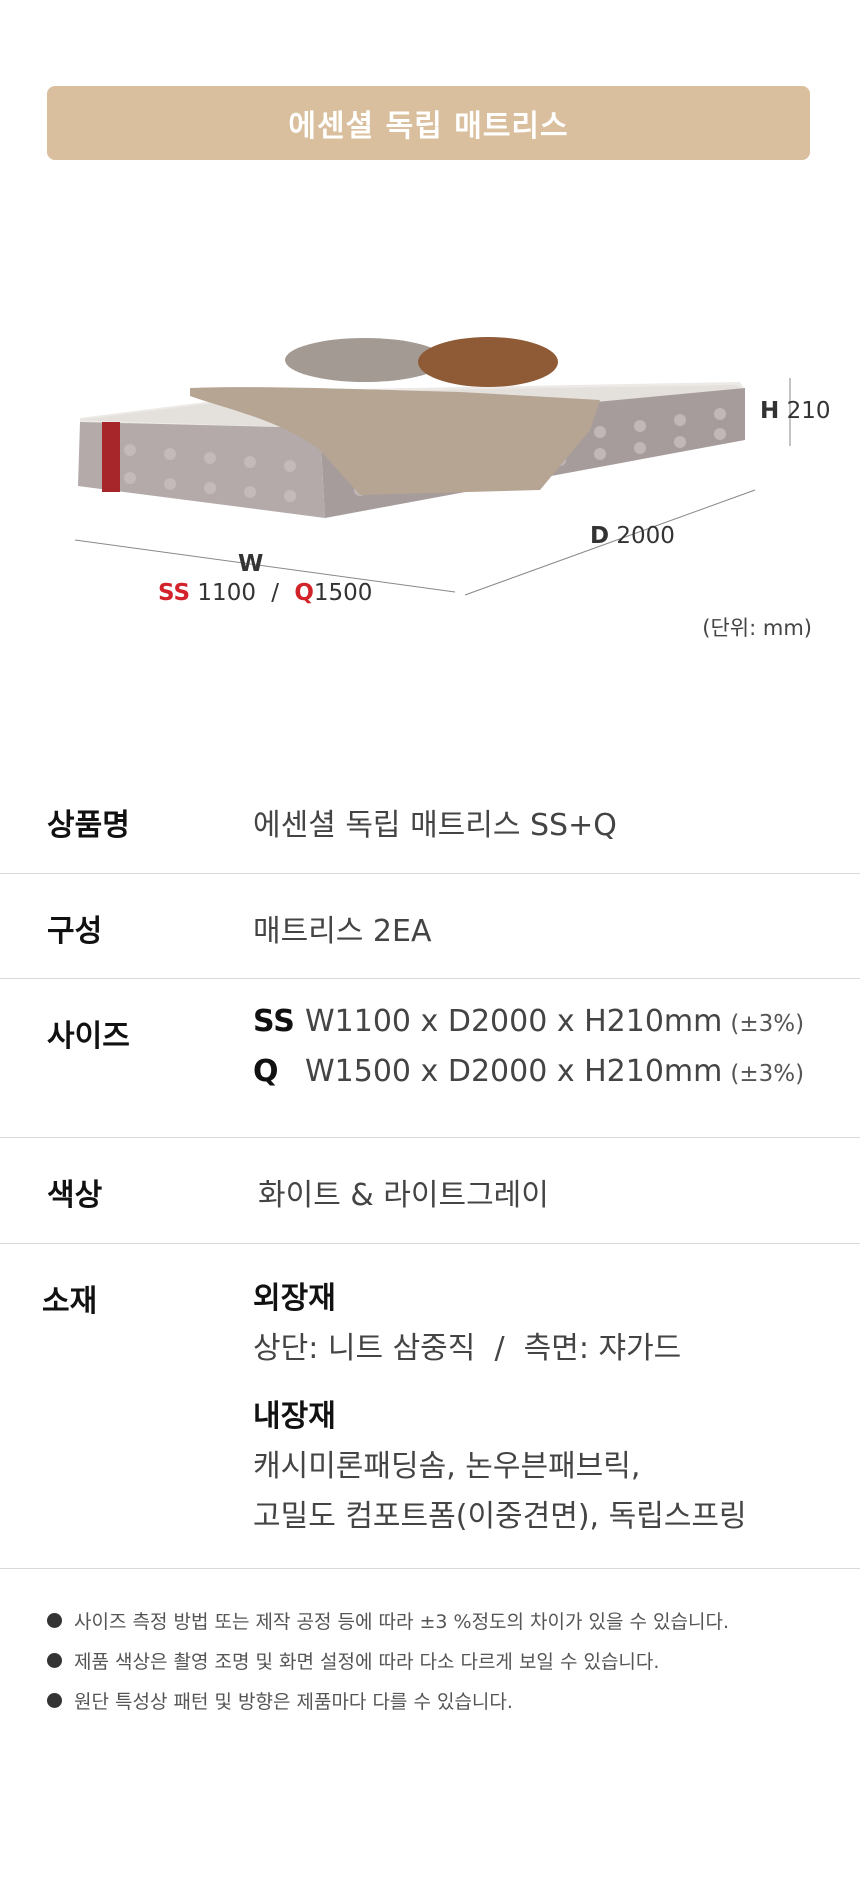  What do you see at coordinates (447, 1466) in the screenshot?
I see `material-inner-line1: 캐시미론패딩솜, 논우븐패브릭,` at bounding box center [447, 1466].